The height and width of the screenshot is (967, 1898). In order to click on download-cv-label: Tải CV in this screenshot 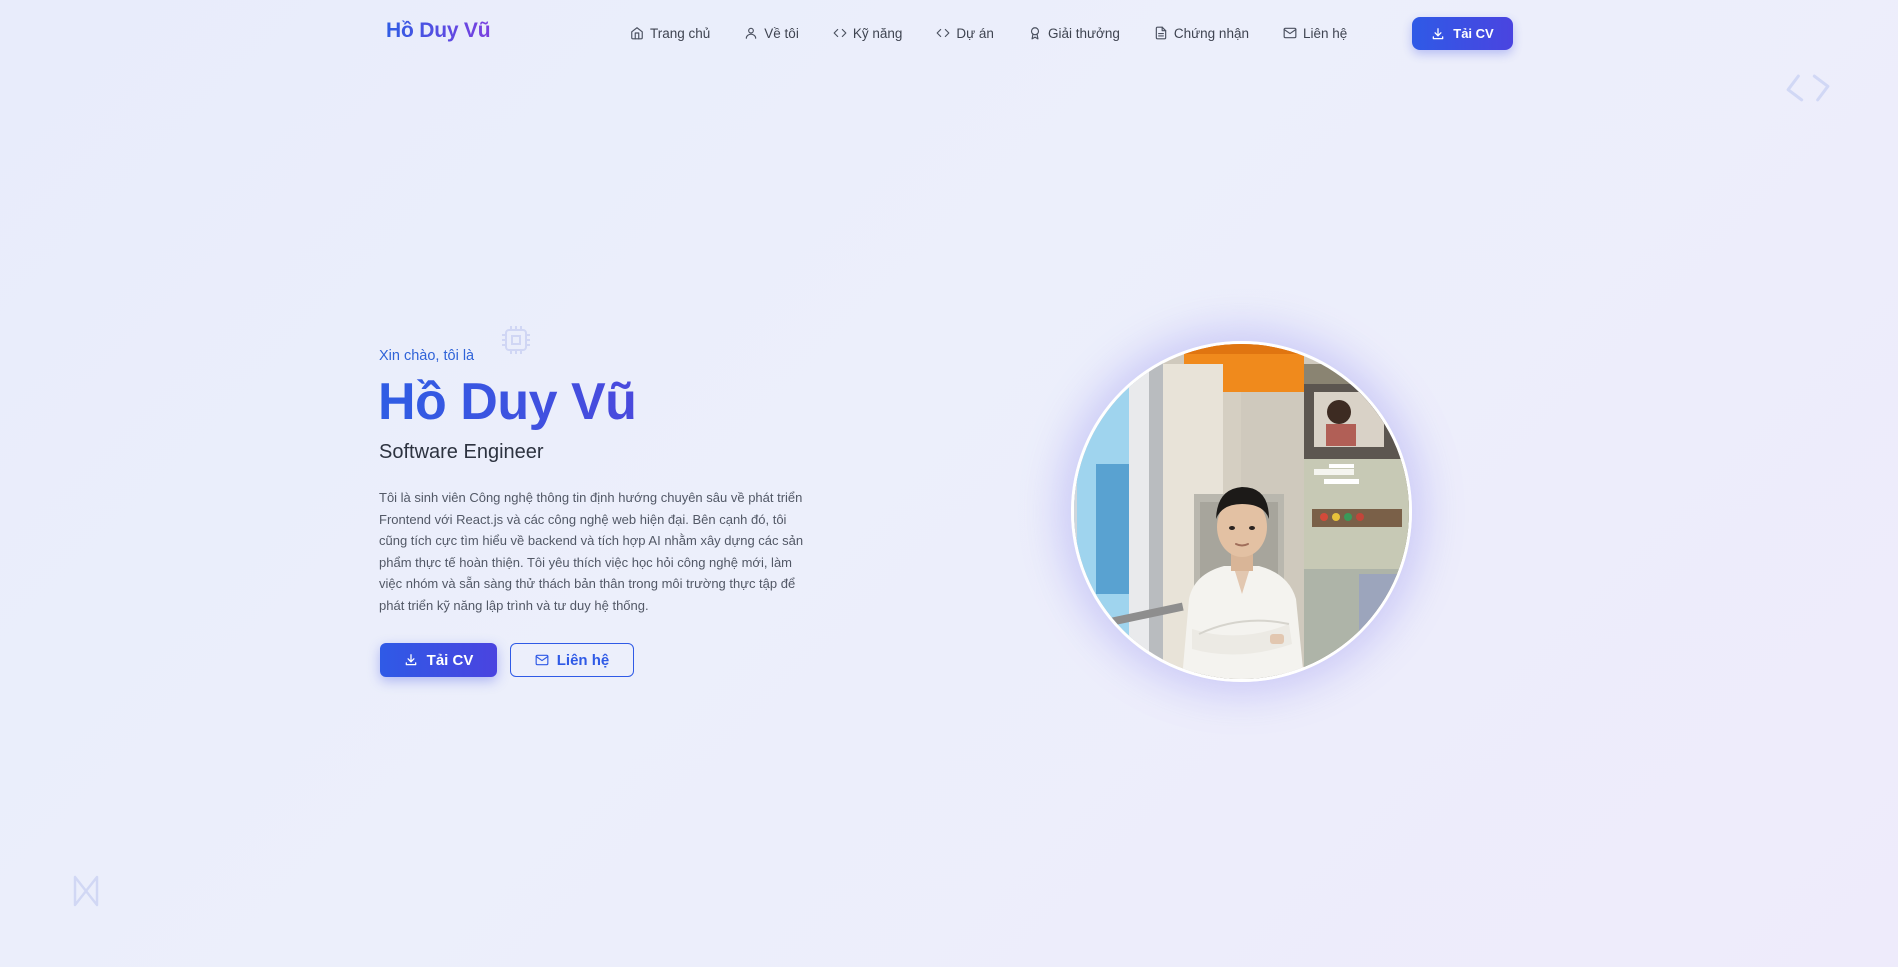, I will do `click(1473, 33)`.